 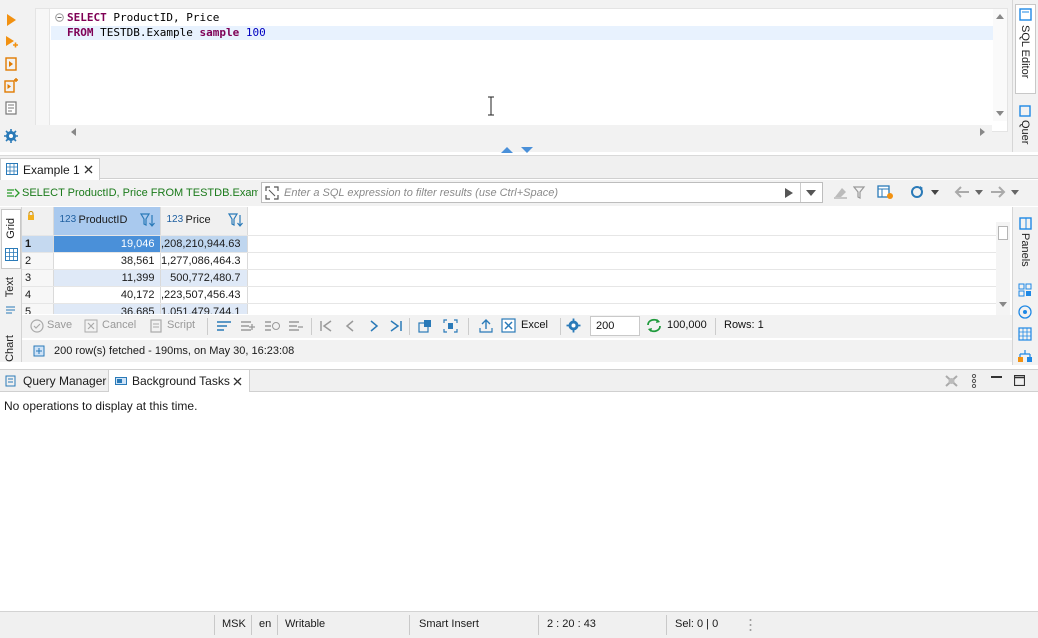 I want to click on tab-background-tasks: Background Tasks, so click(x=179, y=381).